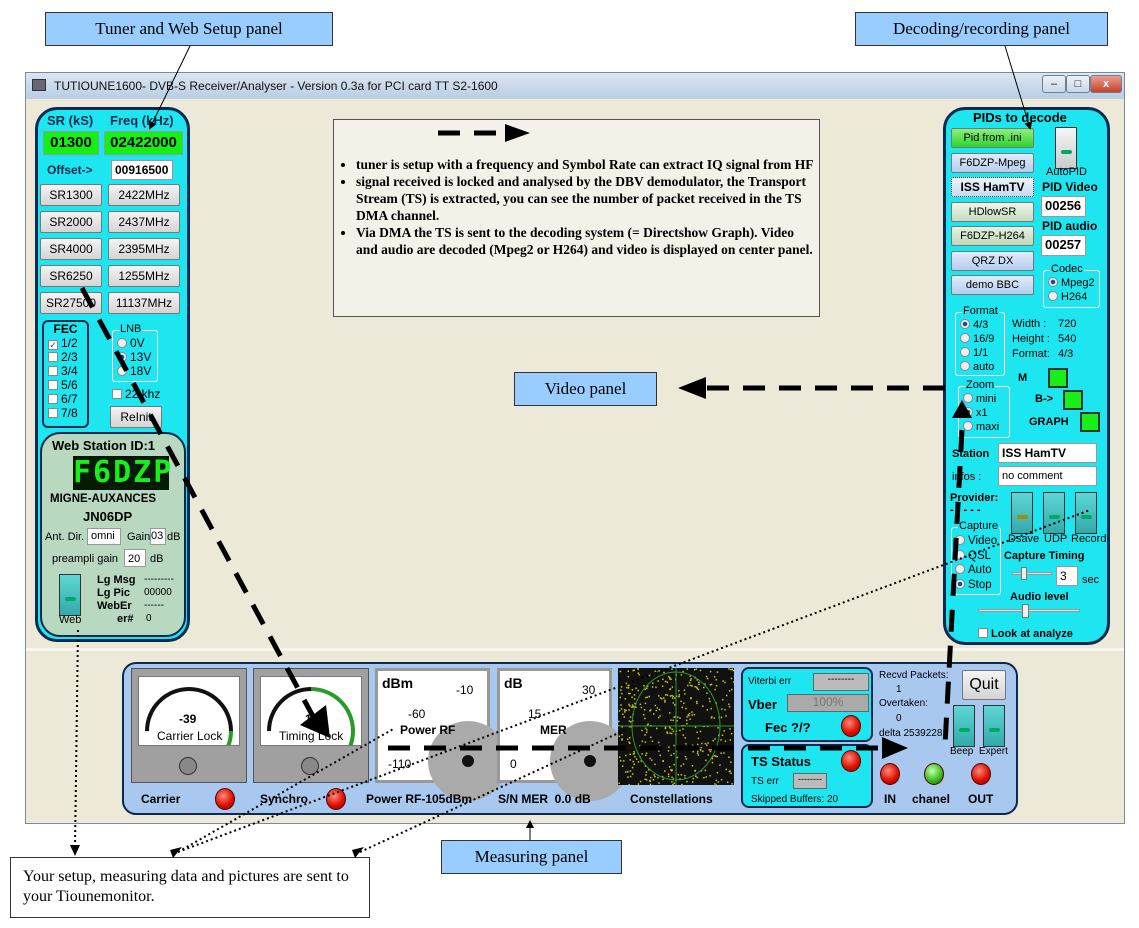 This screenshot has height=928, width=1139. What do you see at coordinates (992, 162) in the screenshot?
I see `preset-button: F6DZP-Mpeg` at bounding box center [992, 162].